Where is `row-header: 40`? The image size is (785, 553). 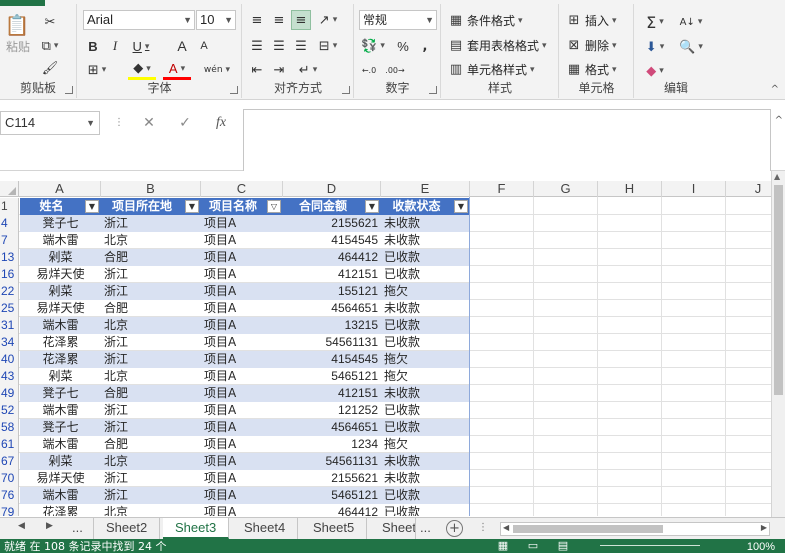 row-header: 40 is located at coordinates (9, 359).